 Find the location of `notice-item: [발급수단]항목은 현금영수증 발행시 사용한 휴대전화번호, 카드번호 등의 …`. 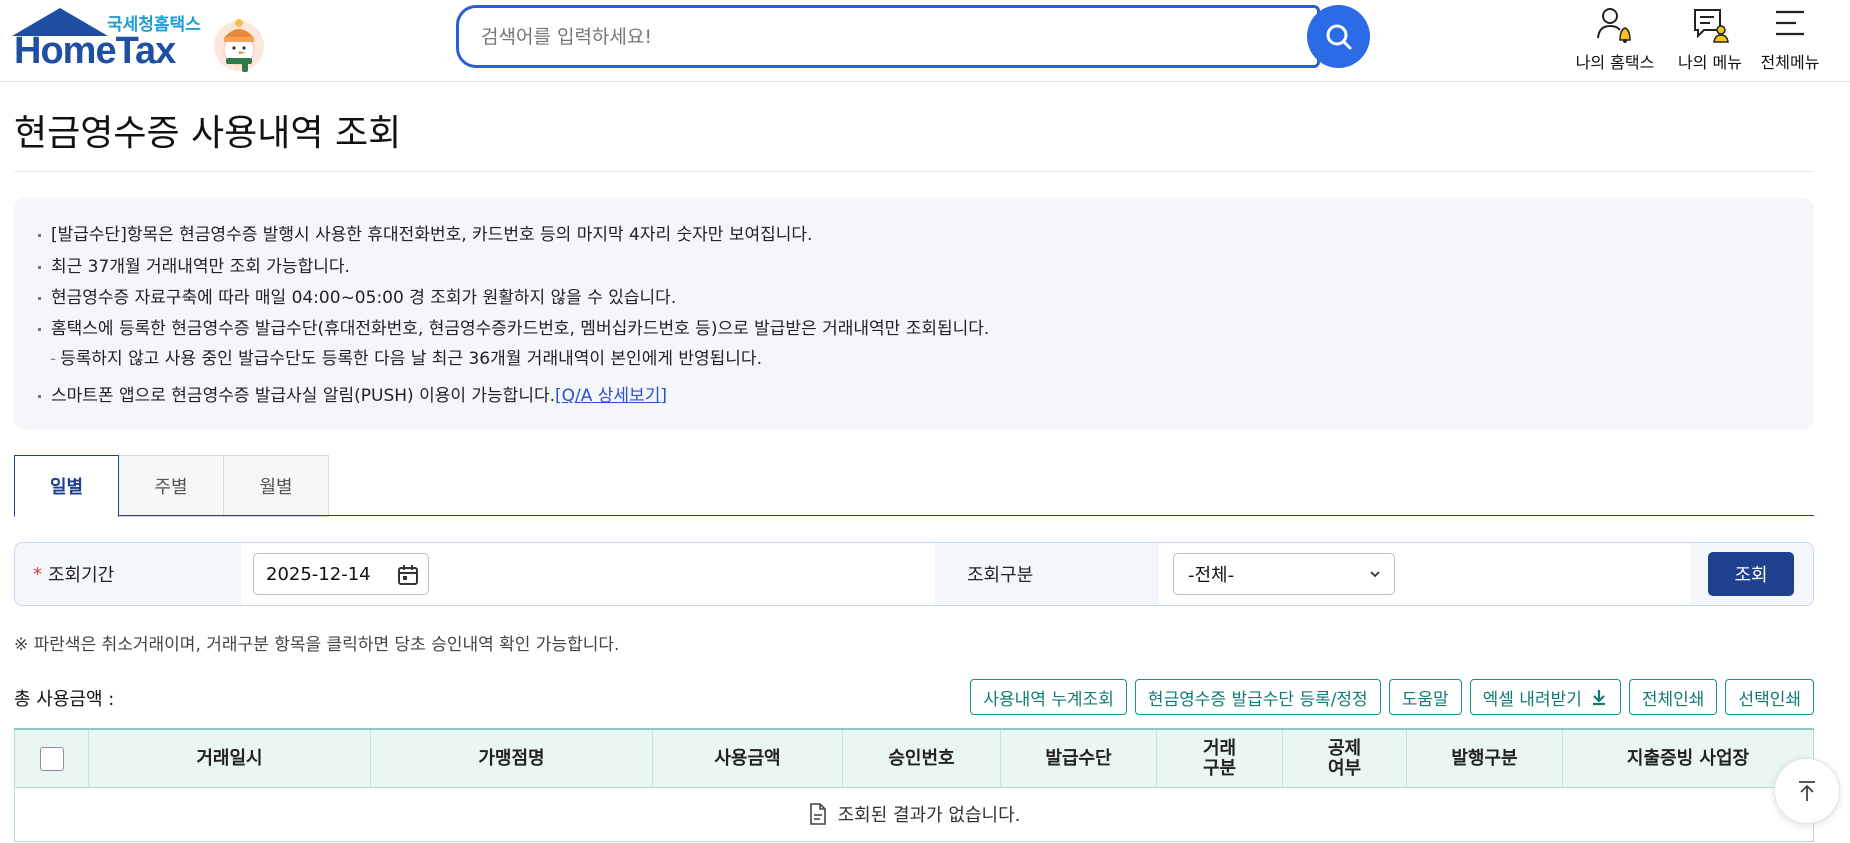

notice-item: [발급수단]항목은 현금영수증 발행시 사용한 휴대전화번호, 카드번호 등의 … is located at coordinates (425, 232).